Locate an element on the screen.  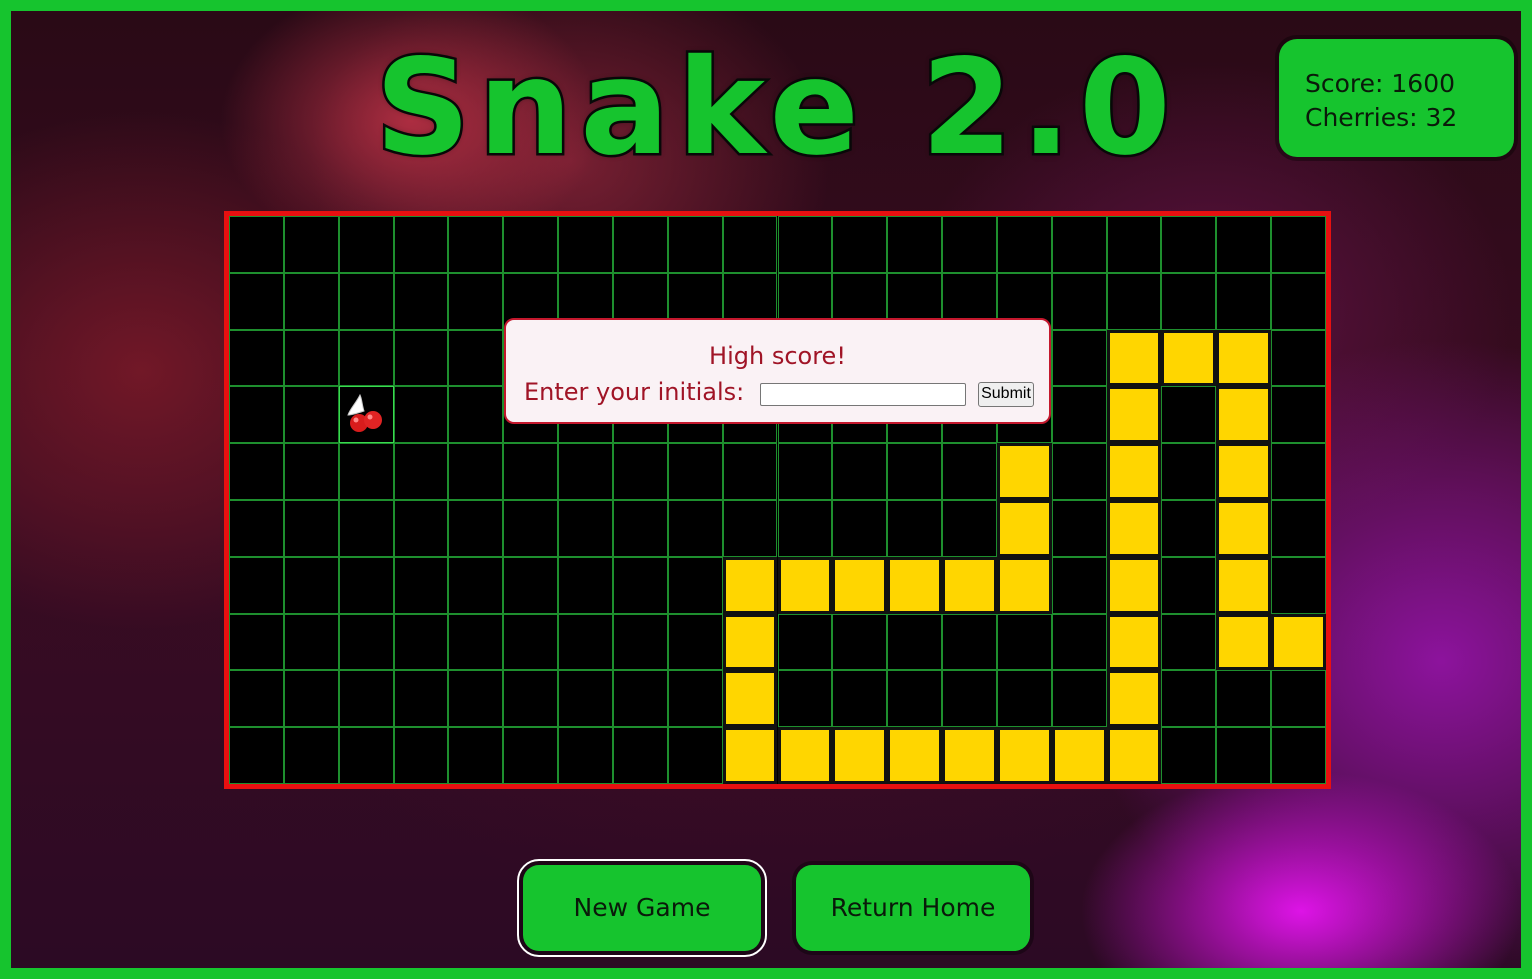
cherry-icon is located at coordinates (364, 413).